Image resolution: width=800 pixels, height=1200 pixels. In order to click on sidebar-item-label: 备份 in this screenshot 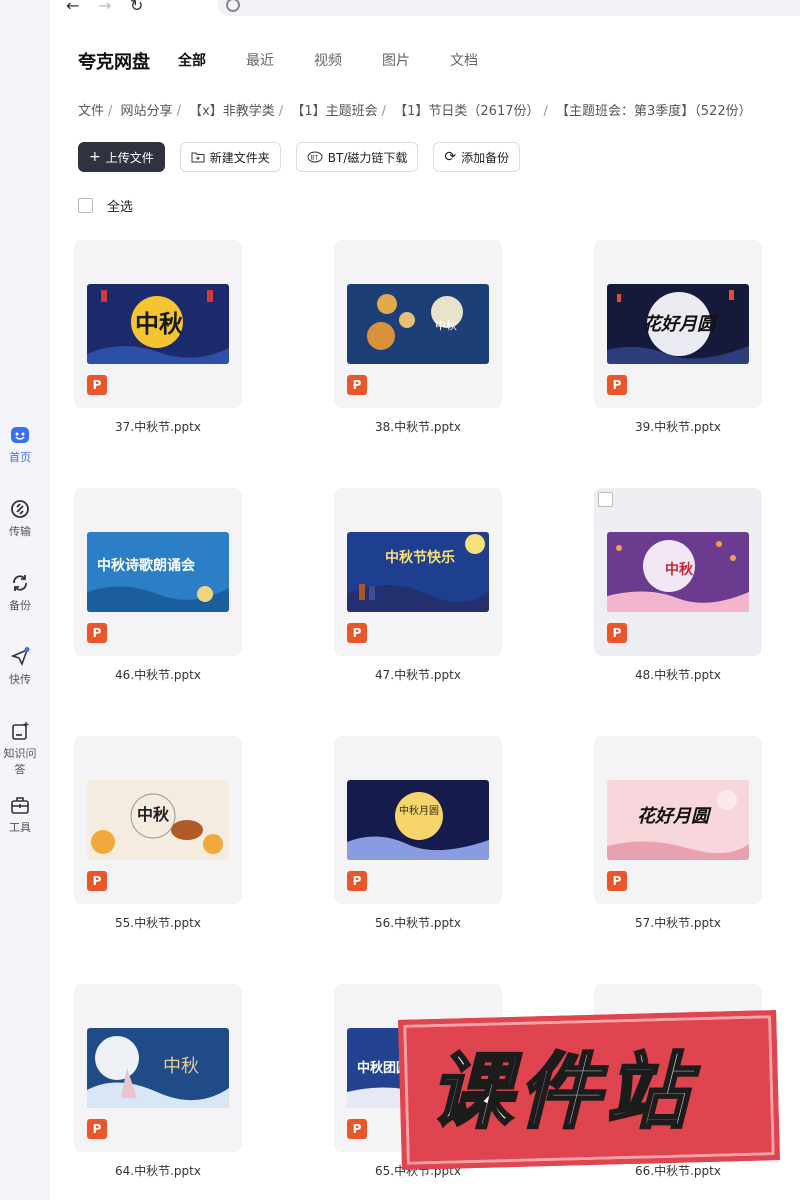, I will do `click(20, 605)`.